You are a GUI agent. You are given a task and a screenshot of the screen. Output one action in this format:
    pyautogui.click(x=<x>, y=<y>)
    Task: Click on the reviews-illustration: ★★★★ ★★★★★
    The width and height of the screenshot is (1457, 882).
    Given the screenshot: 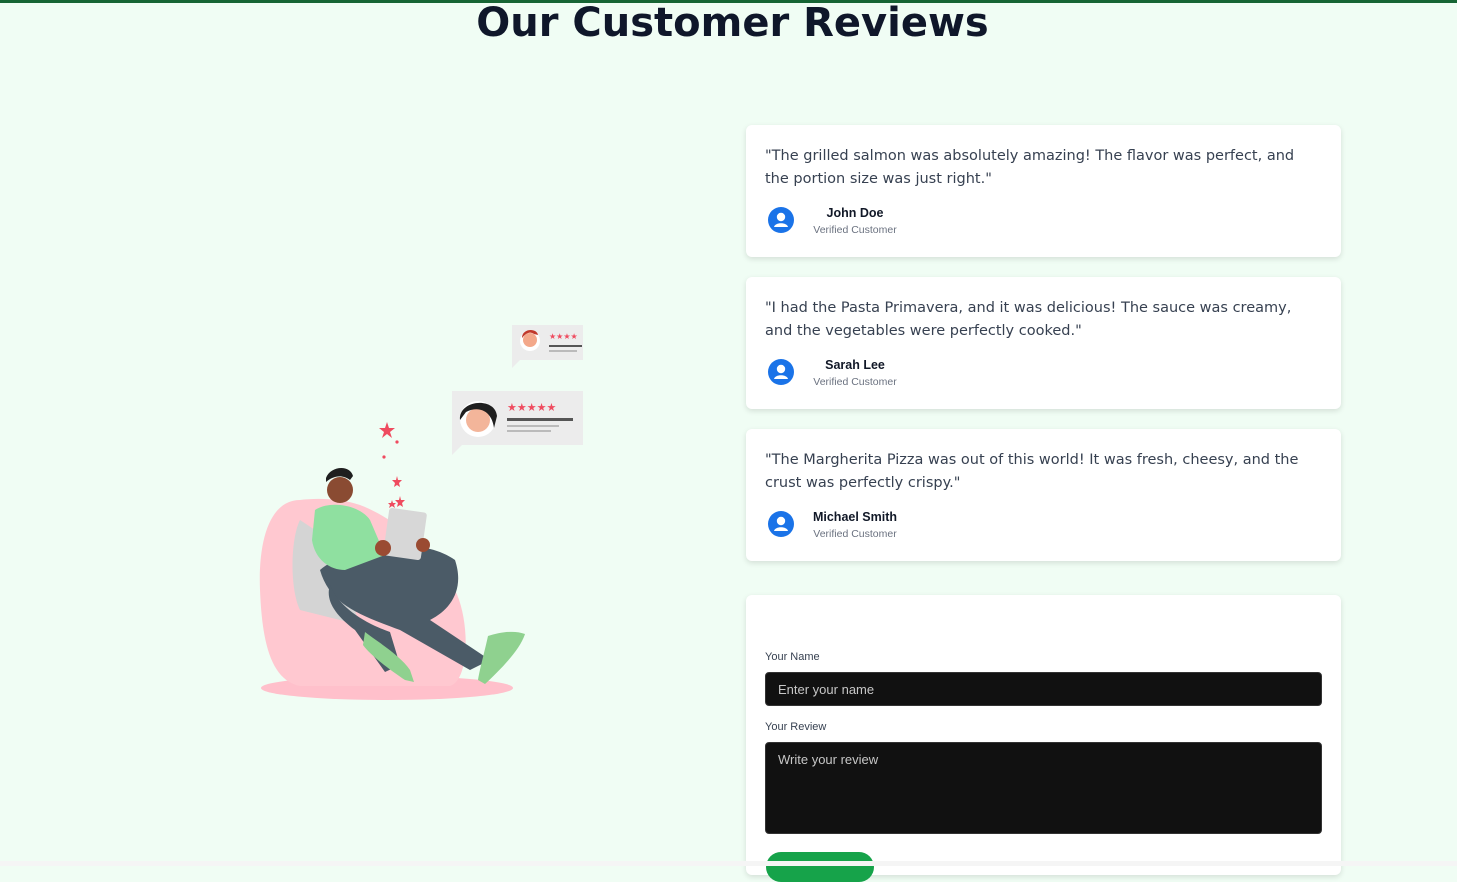 What is the action you would take?
    pyautogui.click(x=421, y=512)
    